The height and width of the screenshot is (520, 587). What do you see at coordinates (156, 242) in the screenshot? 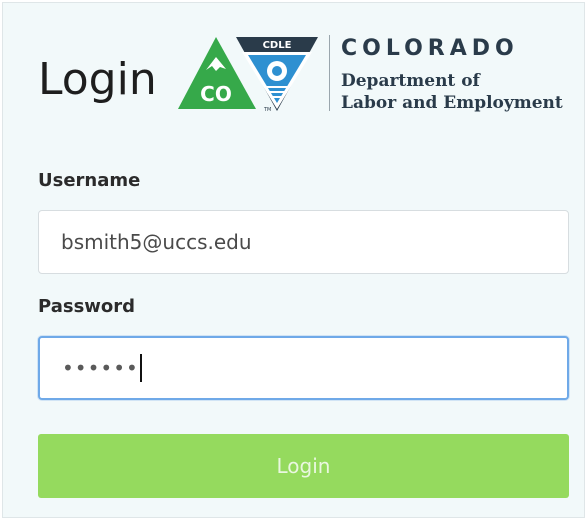
I see `username-value: bsmith5@uccs.edu` at bounding box center [156, 242].